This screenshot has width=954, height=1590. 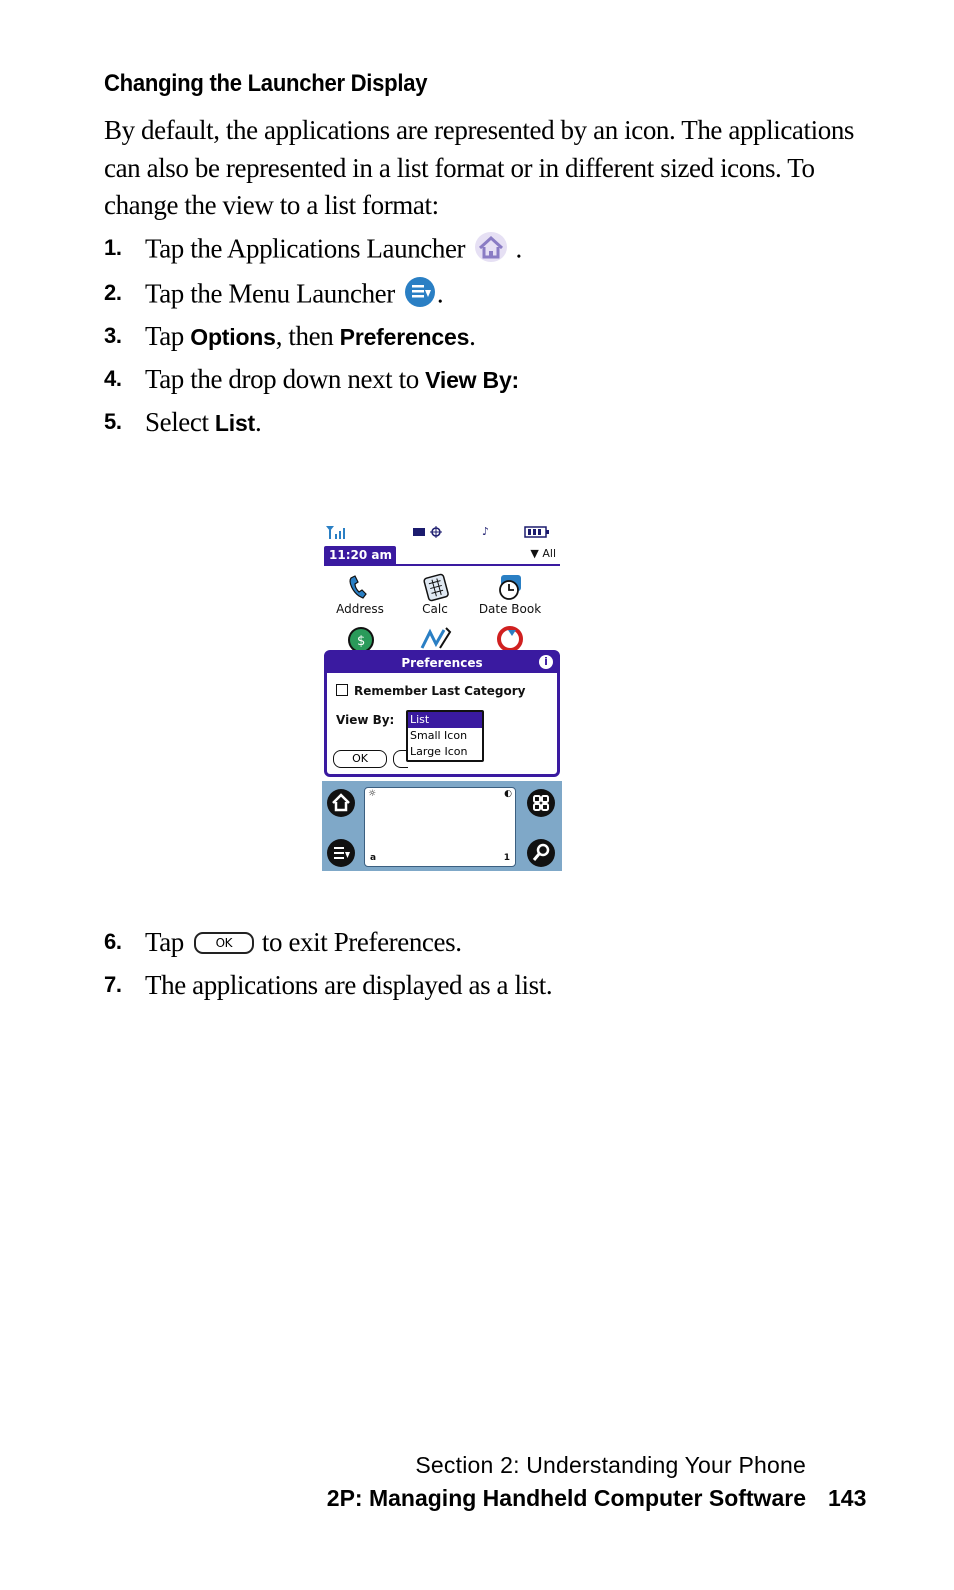 I want to click on footer-chapter: 2P: Managing Handheld Computer Software, so click(x=566, y=1498).